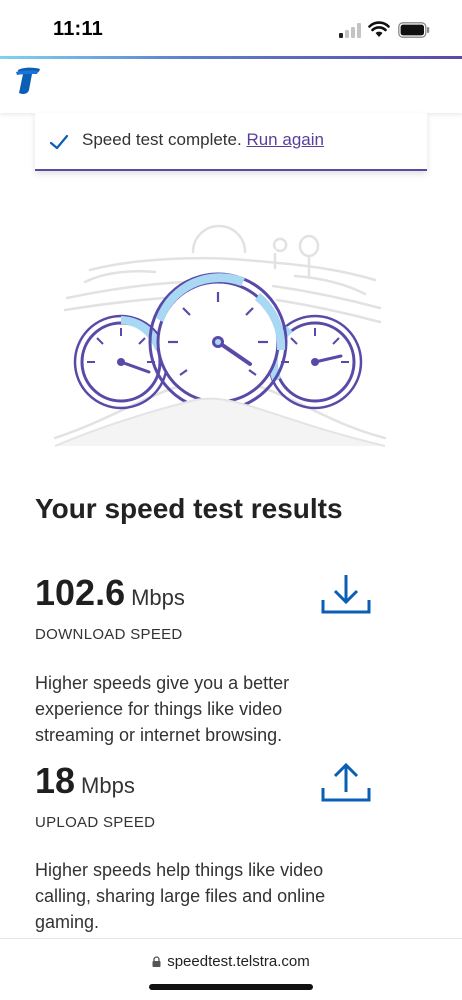  Describe the element at coordinates (285, 139) in the screenshot. I see `run-again-link: Run again` at that location.